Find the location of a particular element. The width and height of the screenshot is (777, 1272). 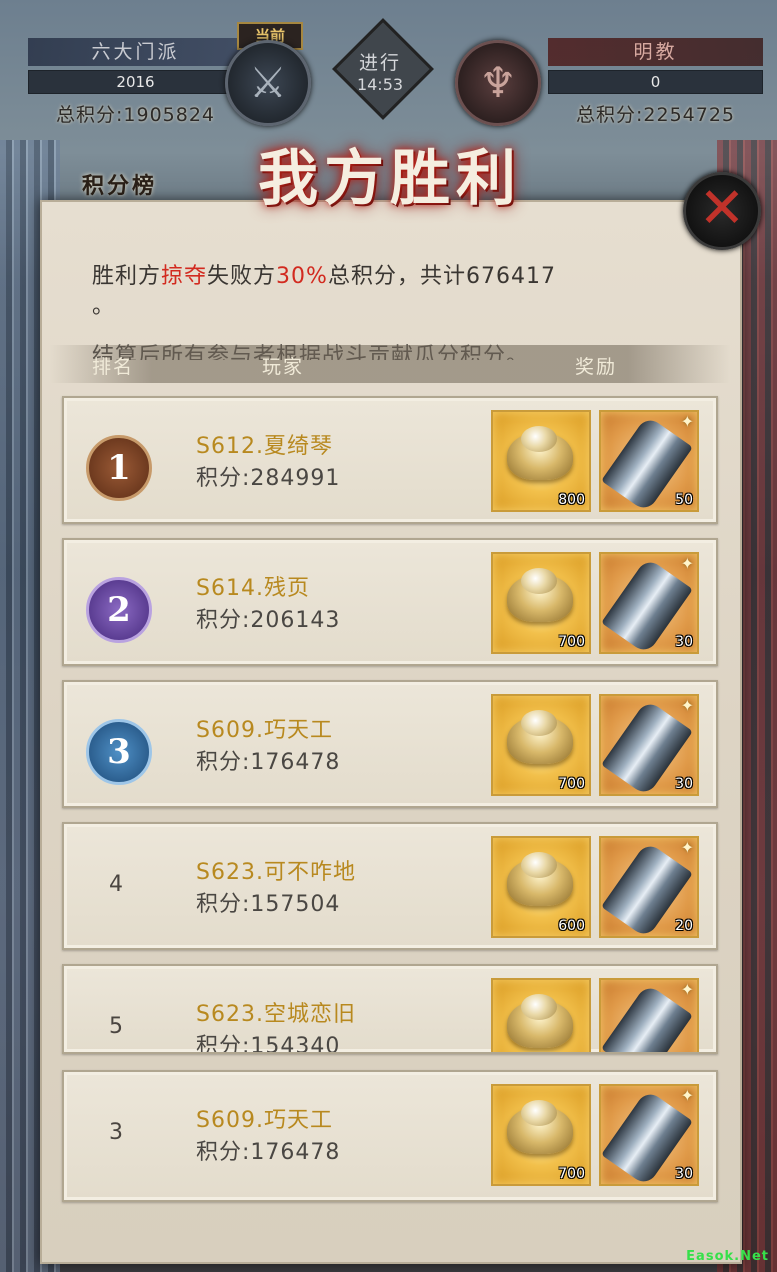

reward-quantity: 20 is located at coordinates (684, 926).